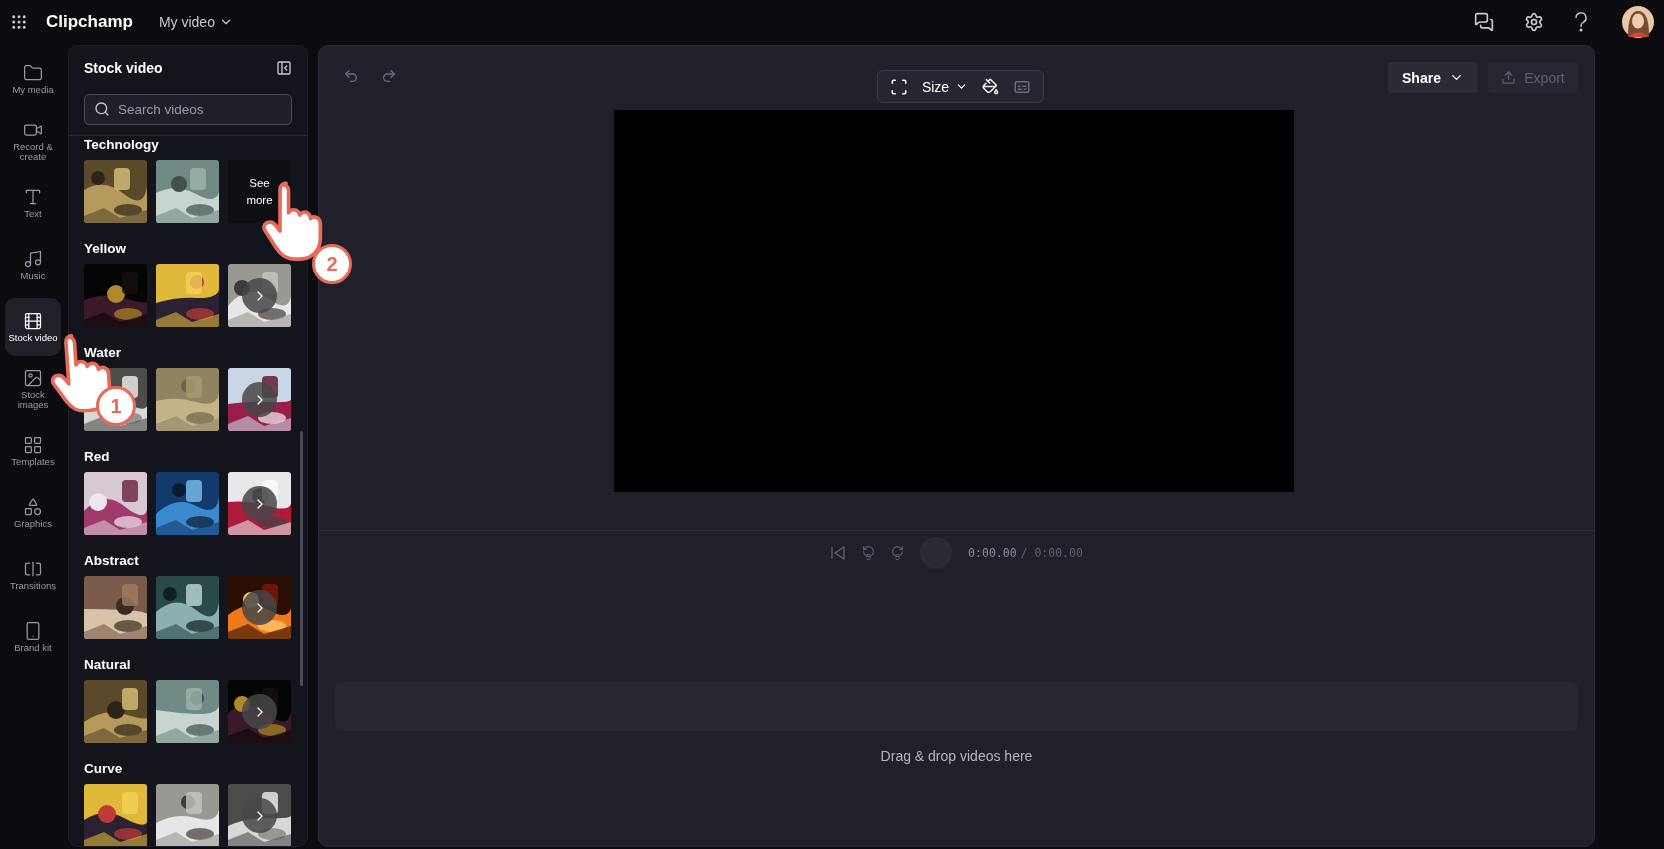 This screenshot has height=849, width=1664. I want to click on redo-icon, so click(389, 76).